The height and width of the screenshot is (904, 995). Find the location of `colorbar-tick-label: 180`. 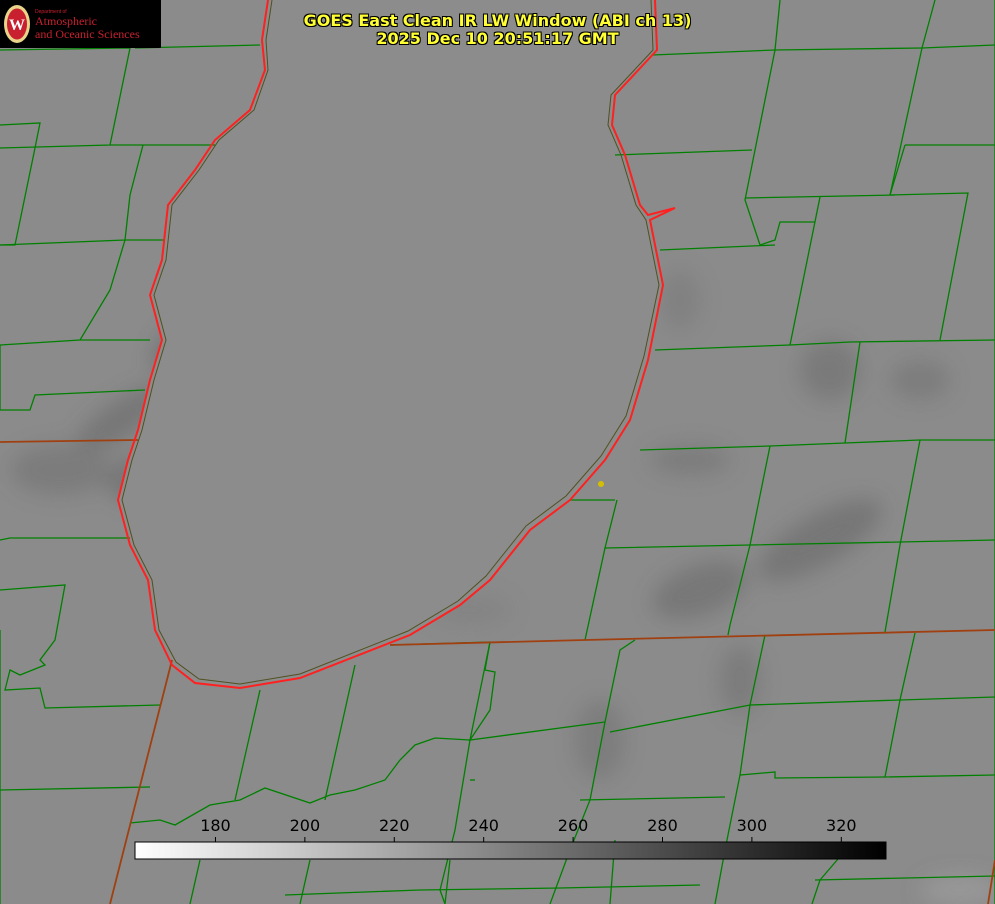

colorbar-tick-label: 180 is located at coordinates (215, 825).